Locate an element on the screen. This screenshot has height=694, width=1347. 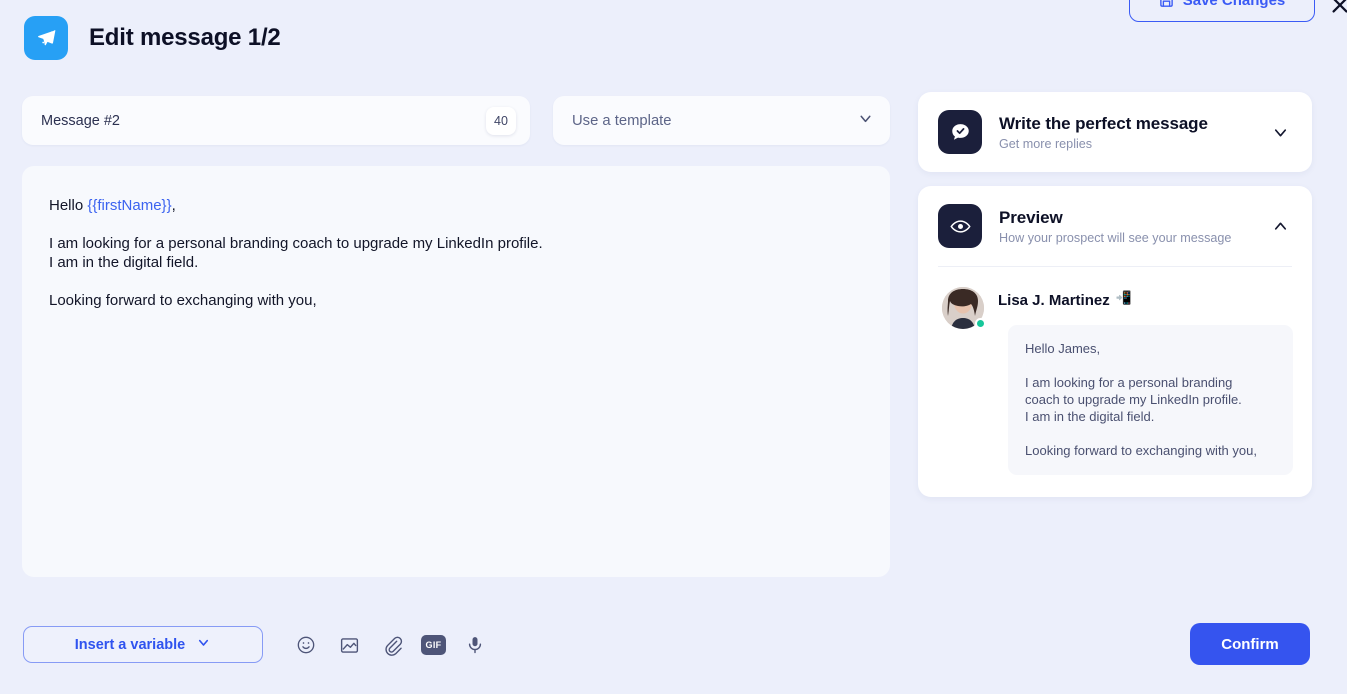
attachment-icon is located at coordinates (392, 645).